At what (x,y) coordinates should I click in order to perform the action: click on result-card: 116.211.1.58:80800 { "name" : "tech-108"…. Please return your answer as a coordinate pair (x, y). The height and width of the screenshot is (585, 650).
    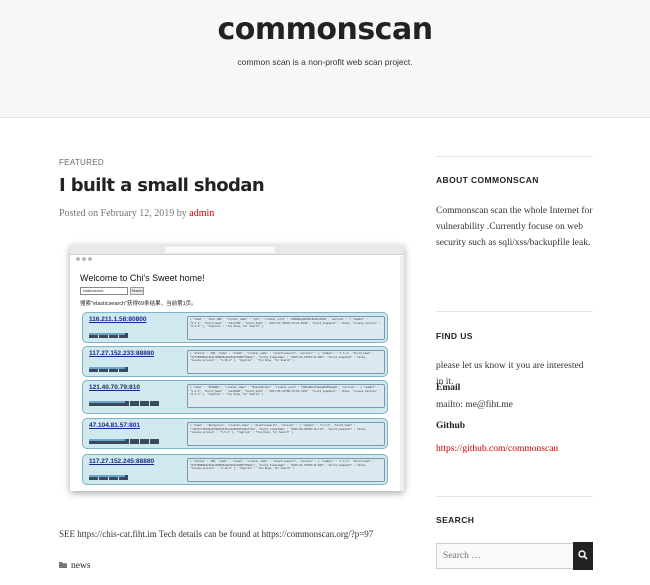
    Looking at the image, I should click on (235, 327).